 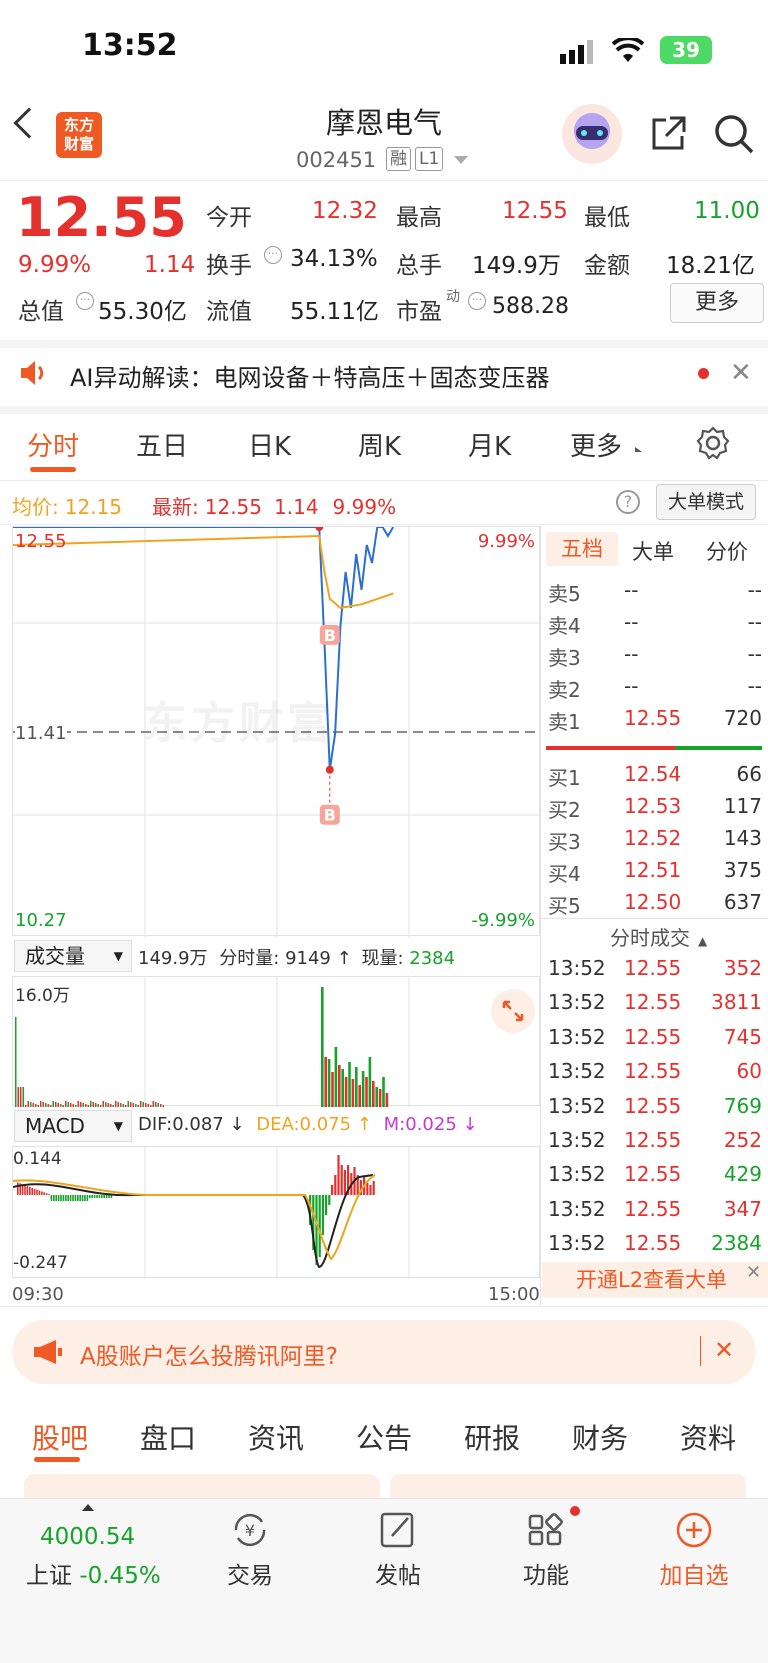 What do you see at coordinates (379, 444) in the screenshot?
I see `tab-weekly: 周K` at bounding box center [379, 444].